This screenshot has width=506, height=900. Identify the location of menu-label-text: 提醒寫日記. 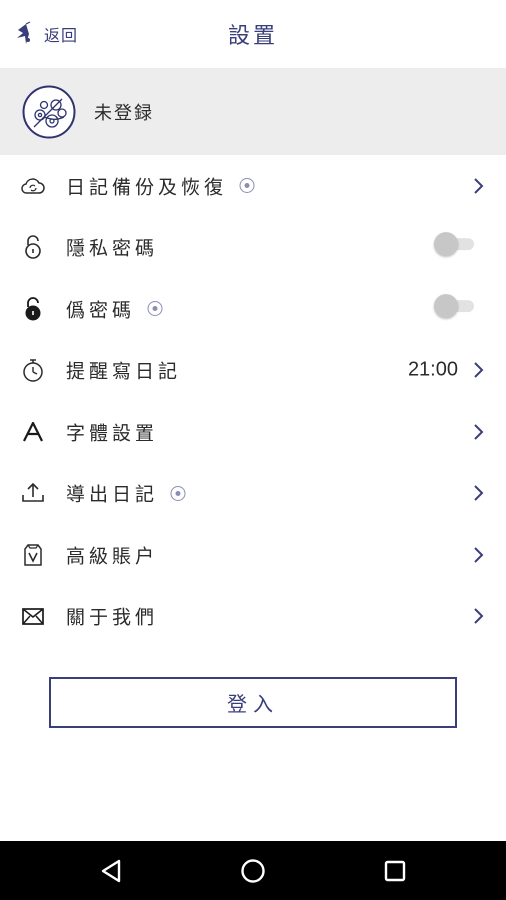
(124, 371).